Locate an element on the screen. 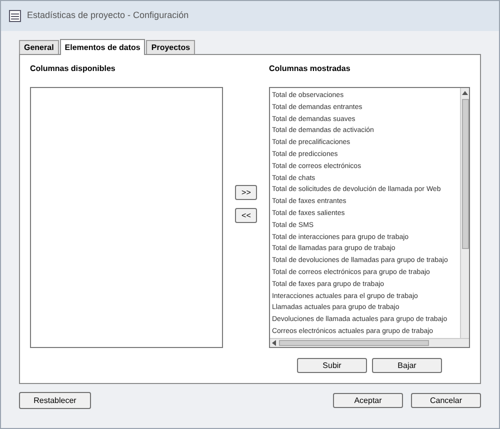  tab: Elementos de datos is located at coordinates (103, 47).